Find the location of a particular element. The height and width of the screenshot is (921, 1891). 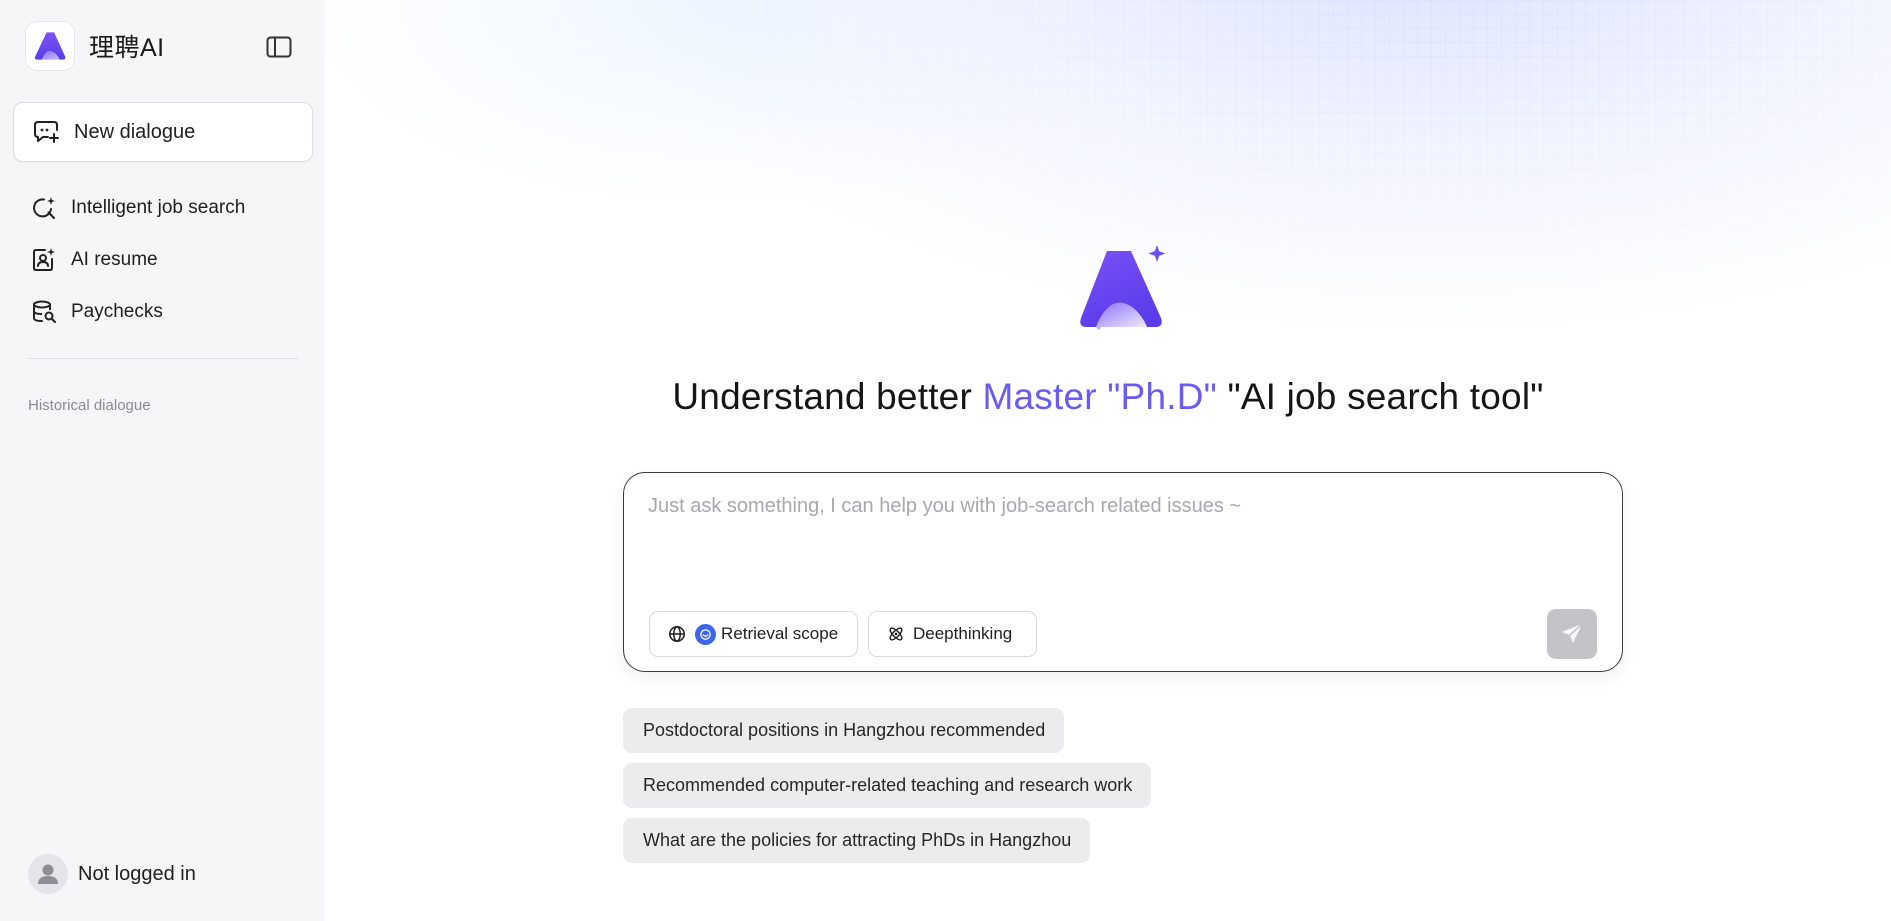

headline-part1: Understand better is located at coordinates (822, 396).